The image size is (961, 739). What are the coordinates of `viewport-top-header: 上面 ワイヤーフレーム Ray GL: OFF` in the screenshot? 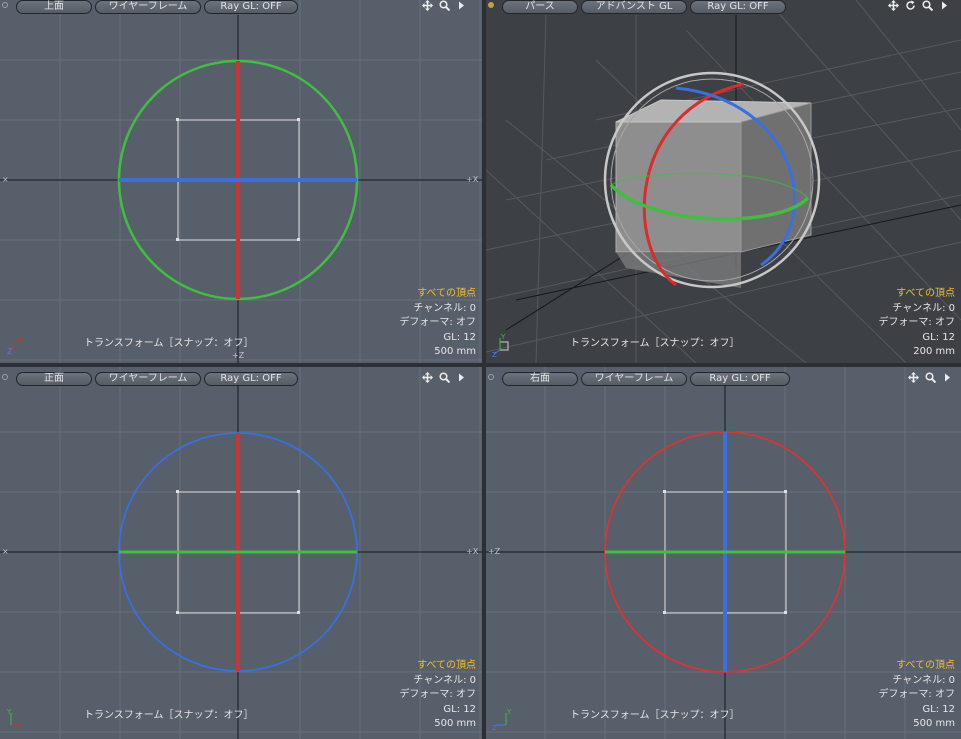 It's located at (241, 7).